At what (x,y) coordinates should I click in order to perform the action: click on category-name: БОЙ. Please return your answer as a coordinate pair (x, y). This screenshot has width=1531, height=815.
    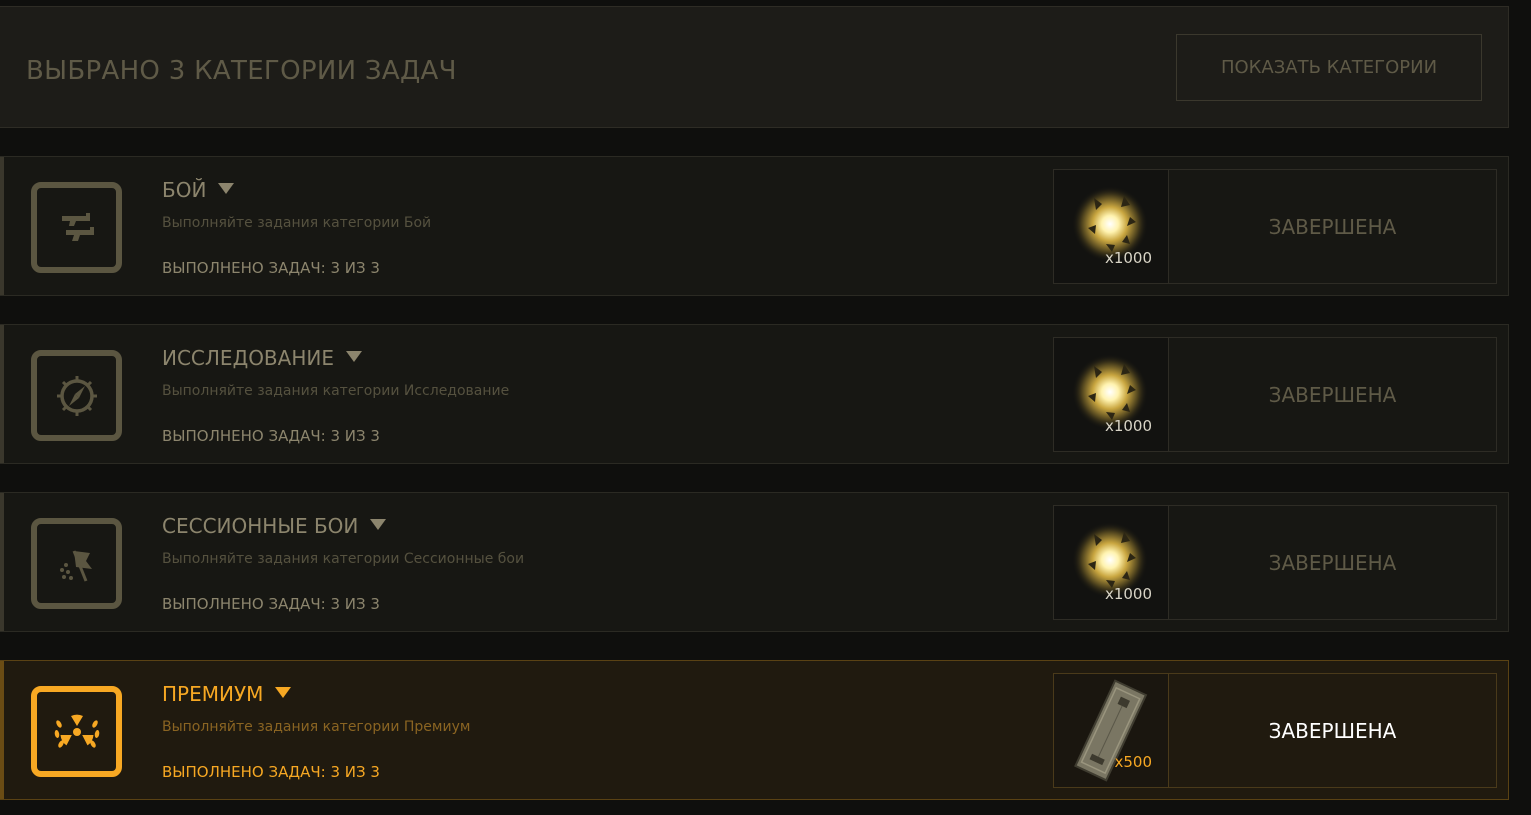
    Looking at the image, I should click on (198, 190).